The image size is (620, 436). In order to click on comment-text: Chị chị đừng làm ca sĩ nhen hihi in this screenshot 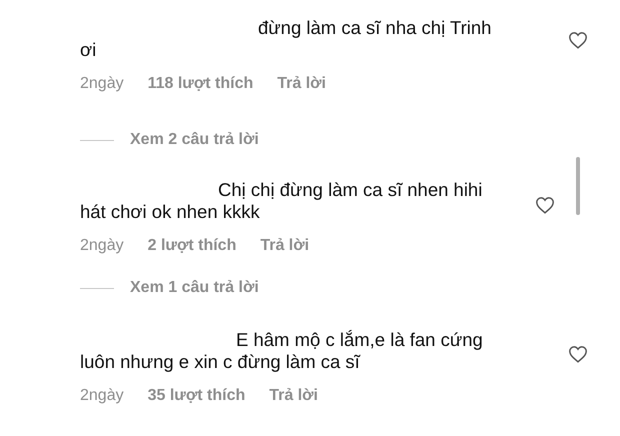, I will do `click(350, 190)`.